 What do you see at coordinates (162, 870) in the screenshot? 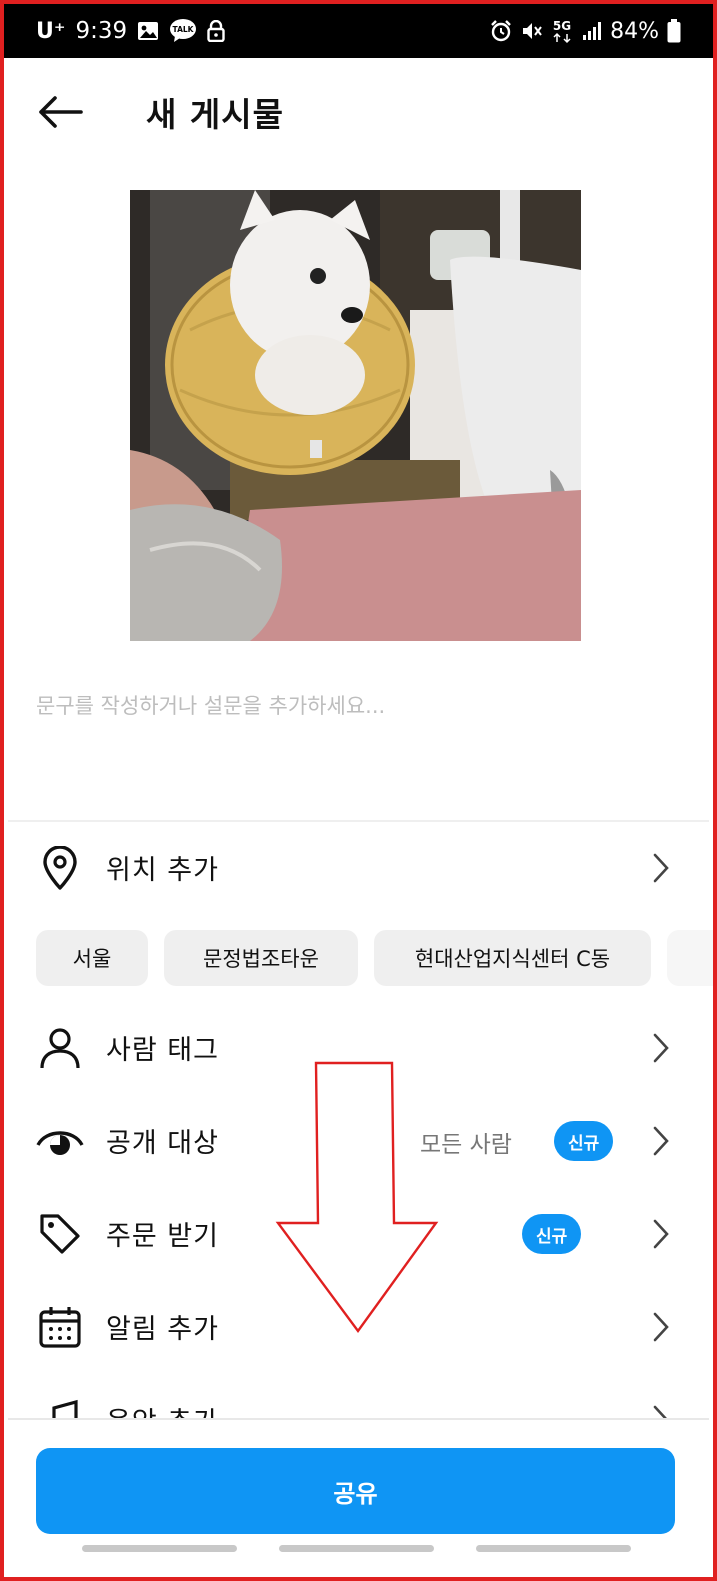
I see `add-location-label: 위치 추가` at bounding box center [162, 870].